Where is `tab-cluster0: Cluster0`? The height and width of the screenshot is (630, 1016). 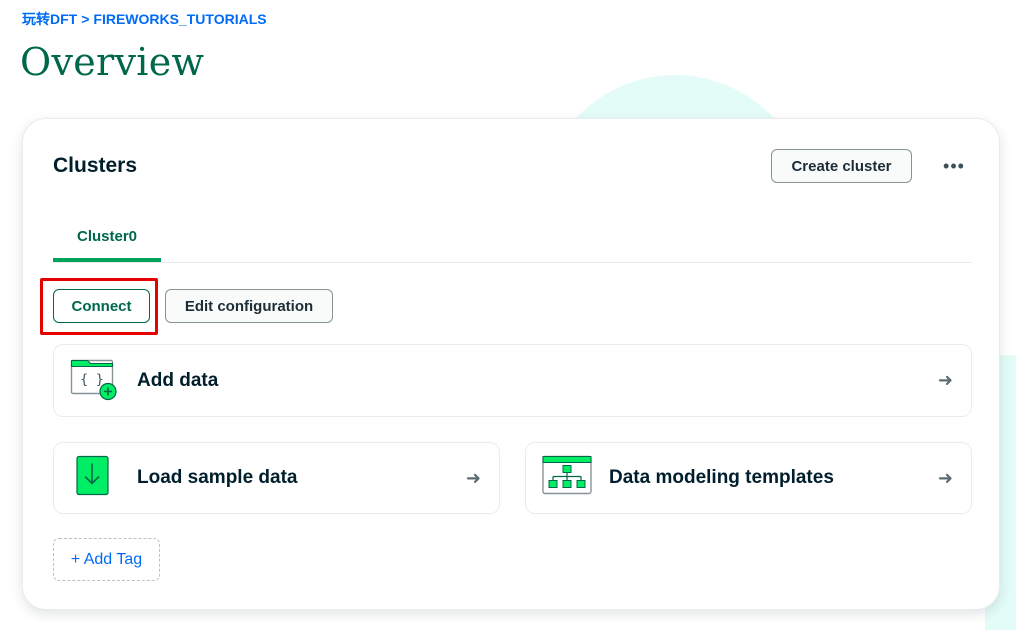 tab-cluster0: Cluster0 is located at coordinates (107, 240).